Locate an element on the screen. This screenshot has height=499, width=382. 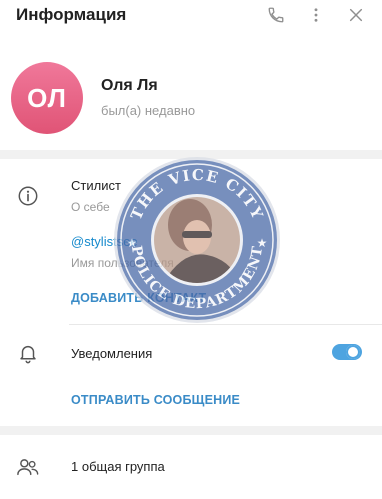
phone-icon is located at coordinates (276, 15).